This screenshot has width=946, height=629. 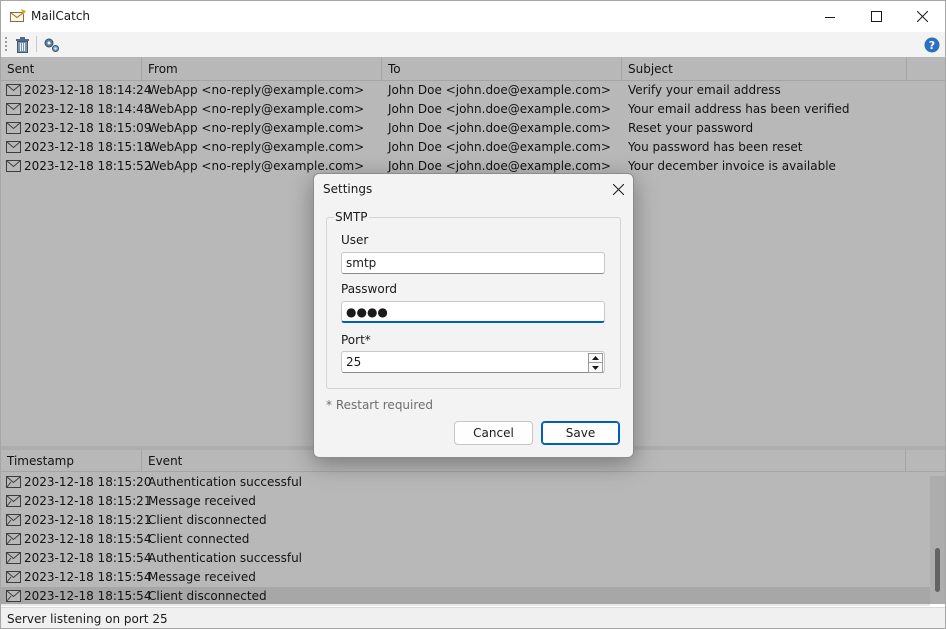 I want to click on column-sent: Sent, so click(x=71, y=69).